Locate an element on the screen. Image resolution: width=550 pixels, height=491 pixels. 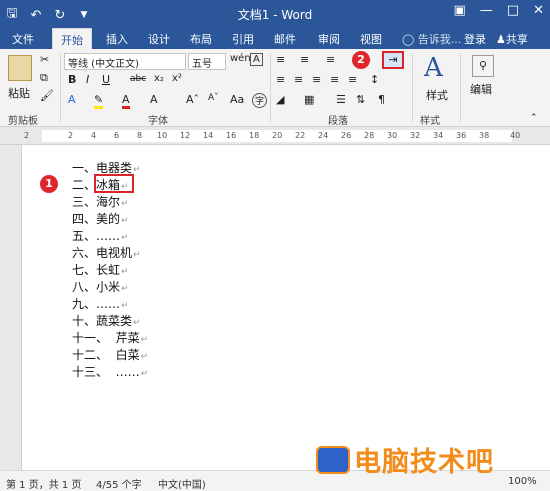
ruler-tick: 26 is located at coordinates (346, 135).